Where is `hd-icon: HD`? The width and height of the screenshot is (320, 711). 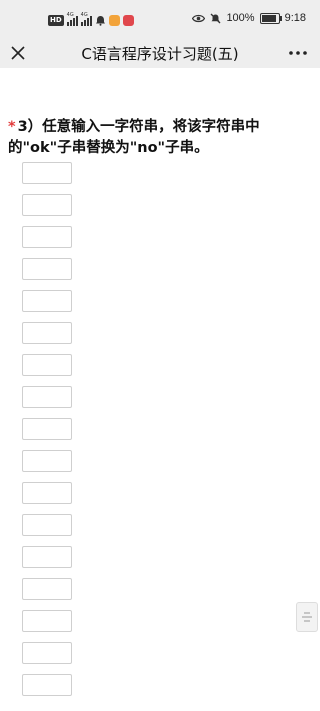 hd-icon: HD is located at coordinates (56, 20).